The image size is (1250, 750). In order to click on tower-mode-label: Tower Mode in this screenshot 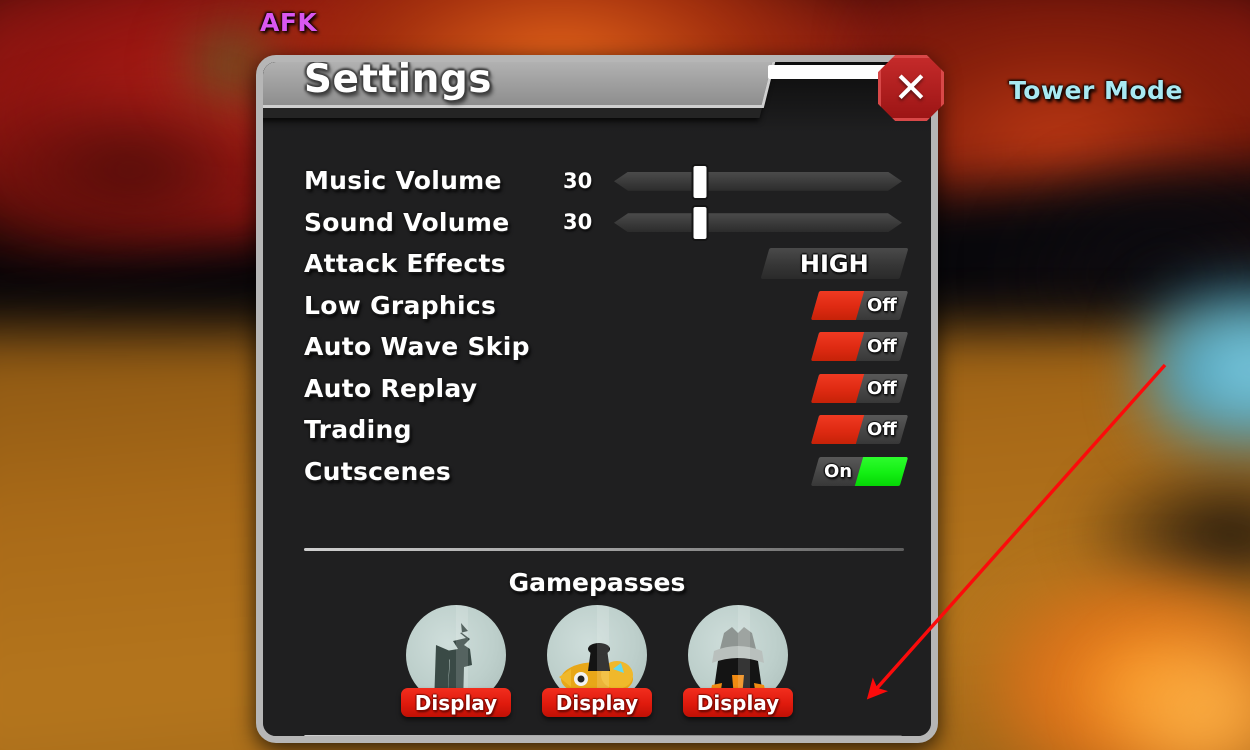, I will do `click(1096, 90)`.